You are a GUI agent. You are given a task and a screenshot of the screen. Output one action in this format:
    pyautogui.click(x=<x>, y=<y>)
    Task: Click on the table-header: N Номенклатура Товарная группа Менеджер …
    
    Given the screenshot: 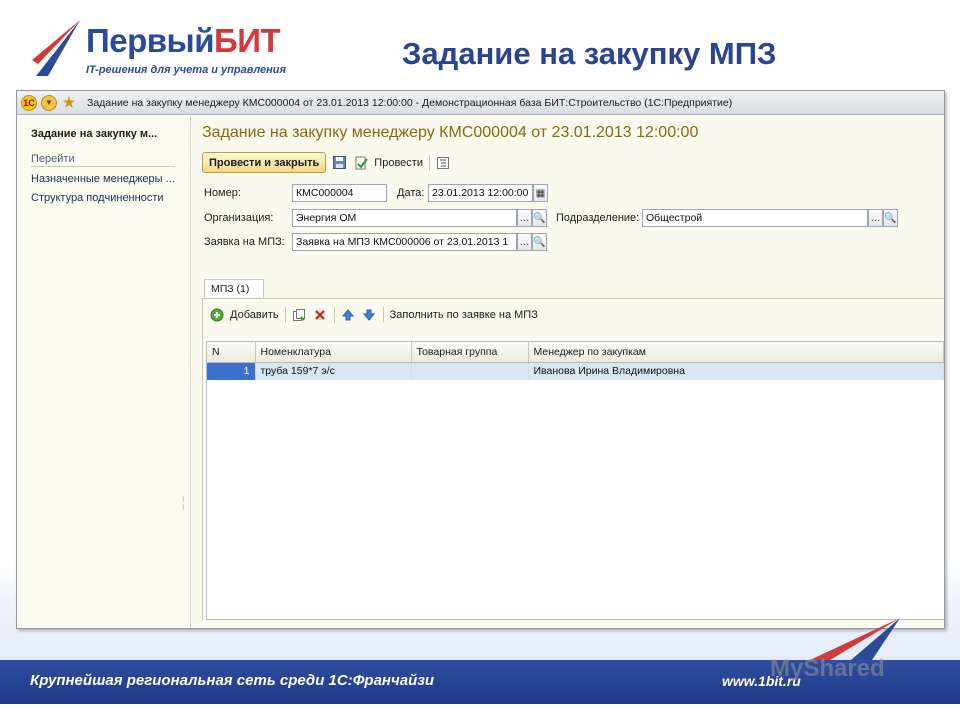 What is the action you would take?
    pyautogui.click(x=575, y=352)
    